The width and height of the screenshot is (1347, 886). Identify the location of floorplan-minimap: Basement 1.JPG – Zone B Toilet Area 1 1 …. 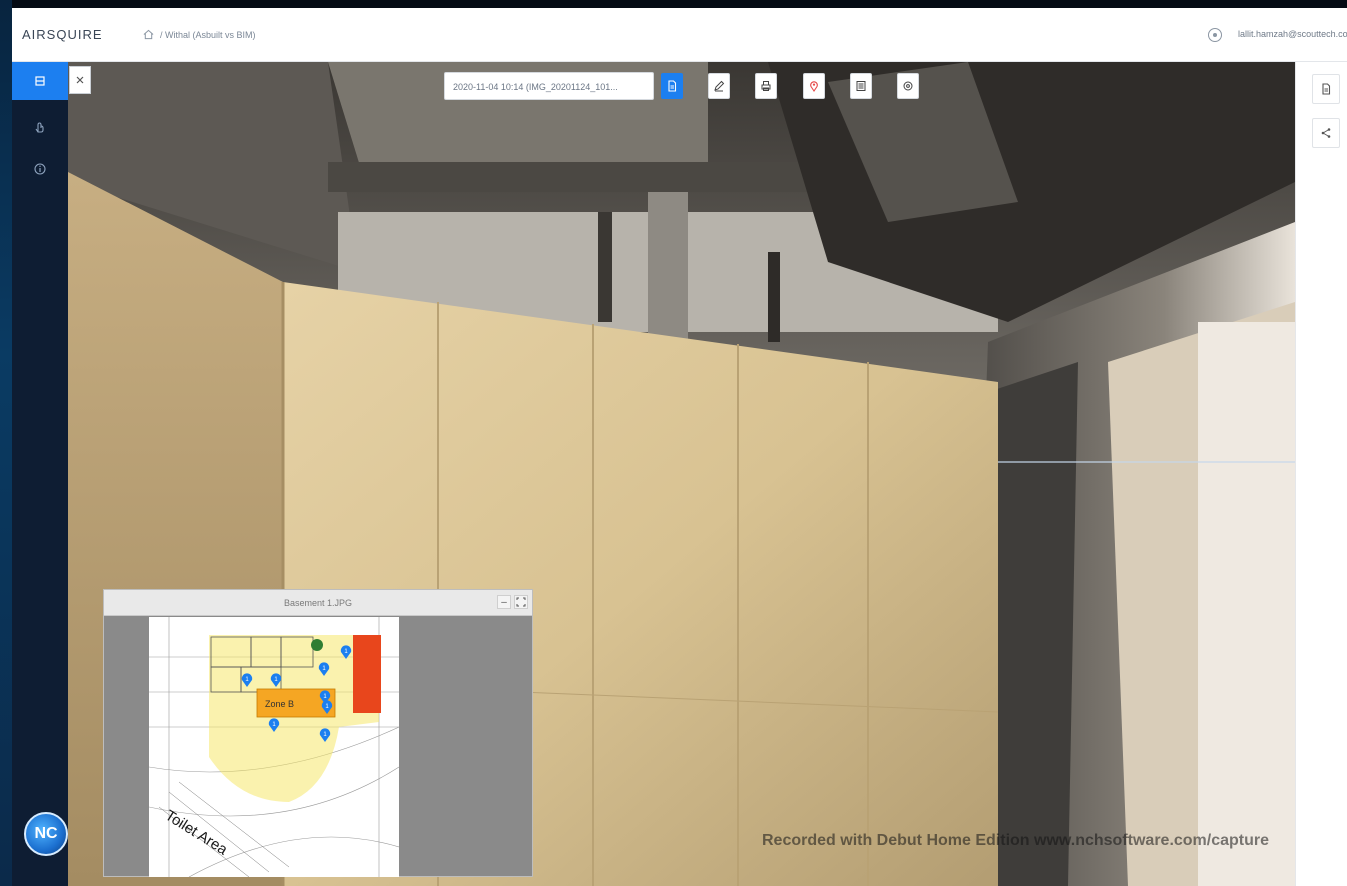
(318, 733).